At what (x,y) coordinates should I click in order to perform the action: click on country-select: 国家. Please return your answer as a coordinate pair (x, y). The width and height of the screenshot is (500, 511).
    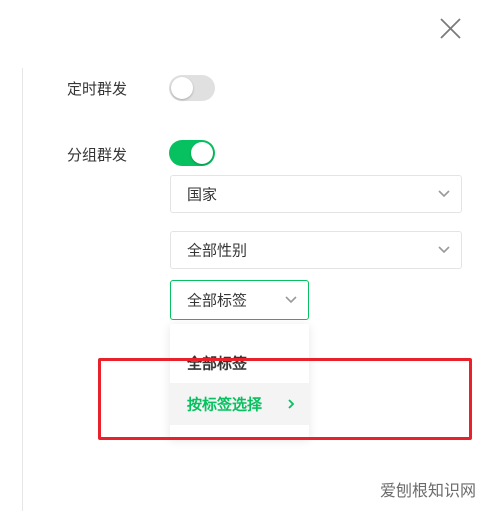
    Looking at the image, I should click on (316, 194).